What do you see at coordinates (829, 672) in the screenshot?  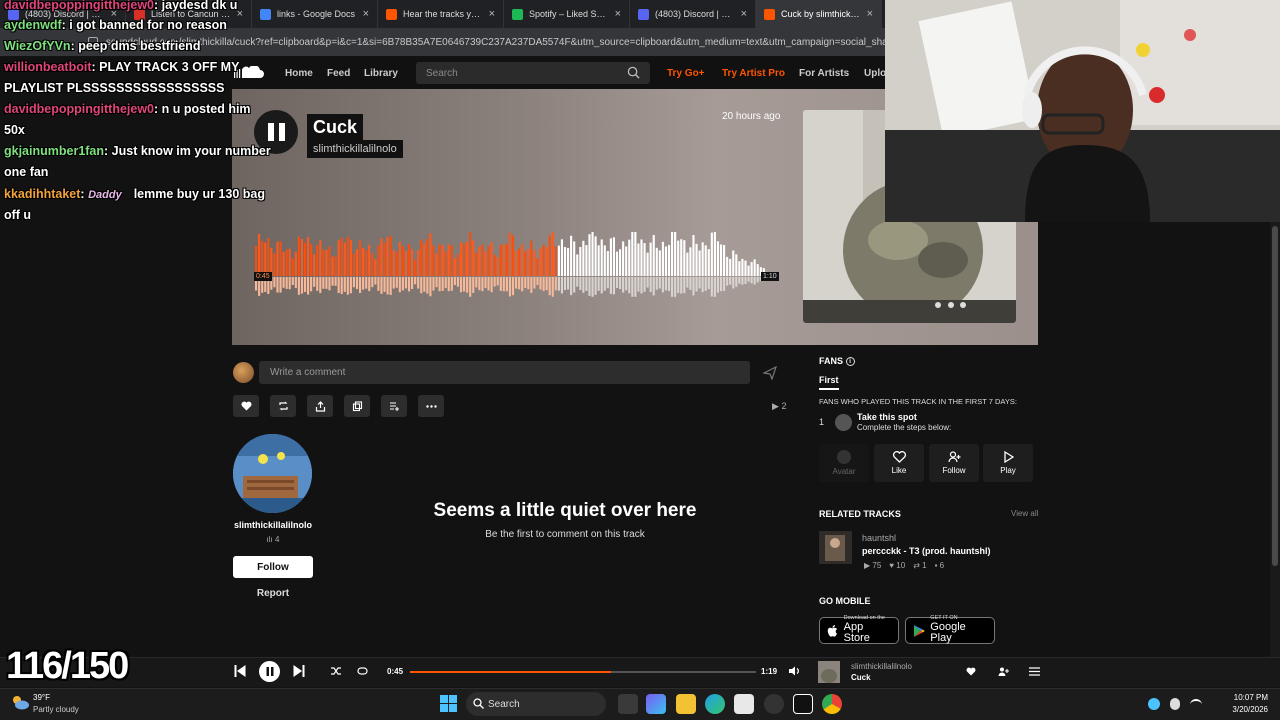 I see `player-artwork` at bounding box center [829, 672].